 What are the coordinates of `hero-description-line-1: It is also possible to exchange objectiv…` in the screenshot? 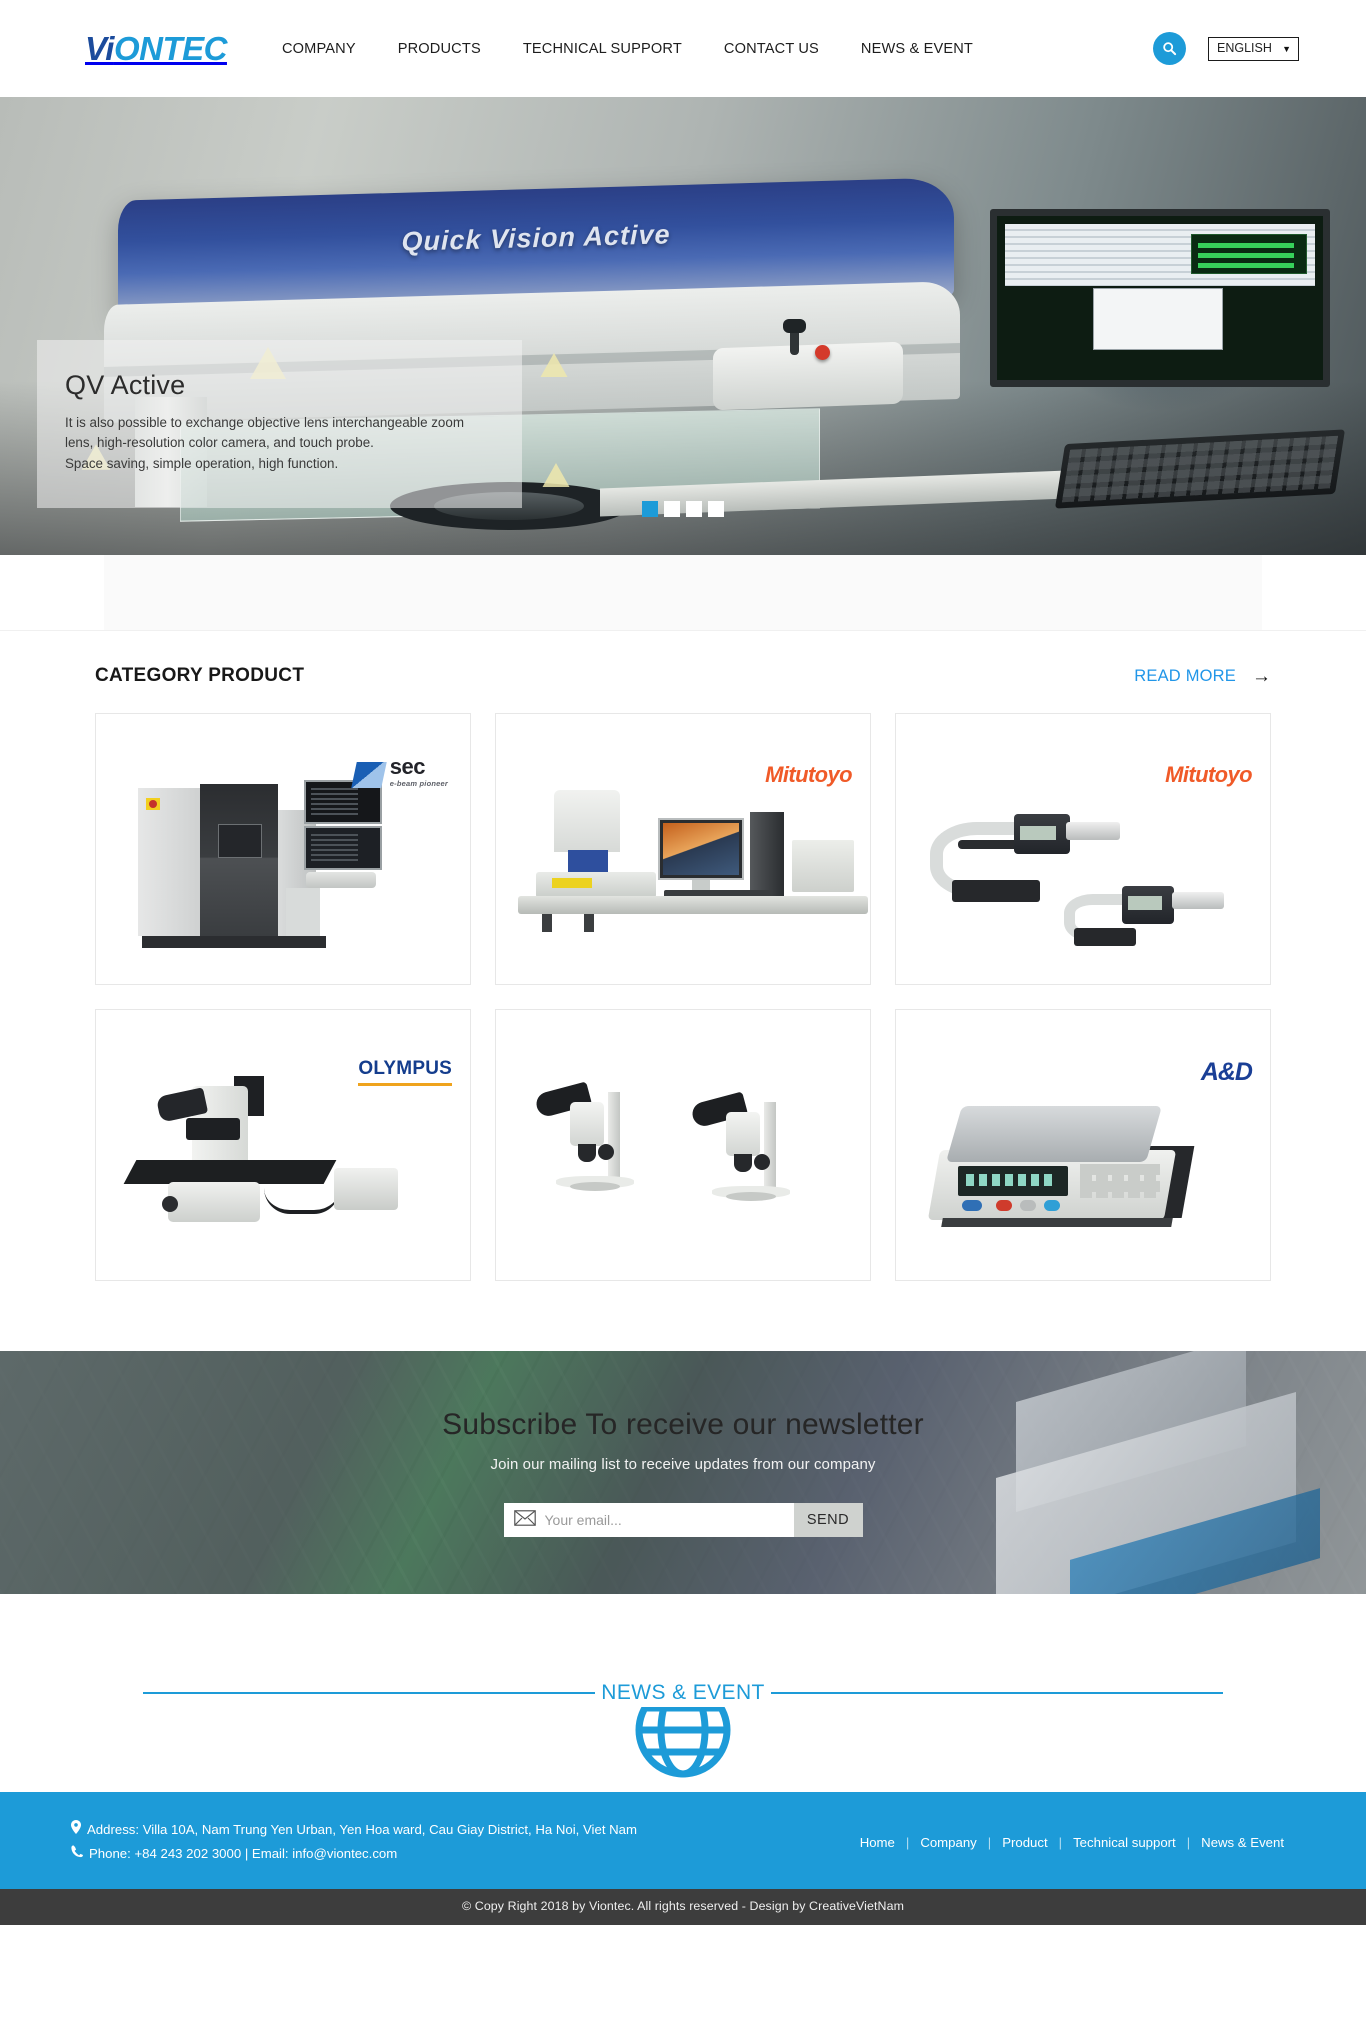 It's located at (264, 422).